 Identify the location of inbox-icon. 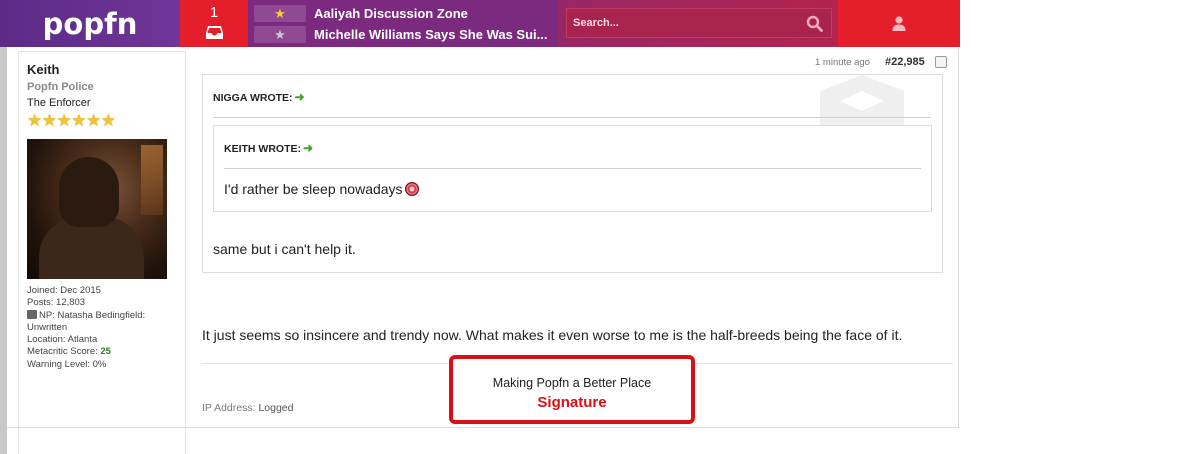
(214, 32).